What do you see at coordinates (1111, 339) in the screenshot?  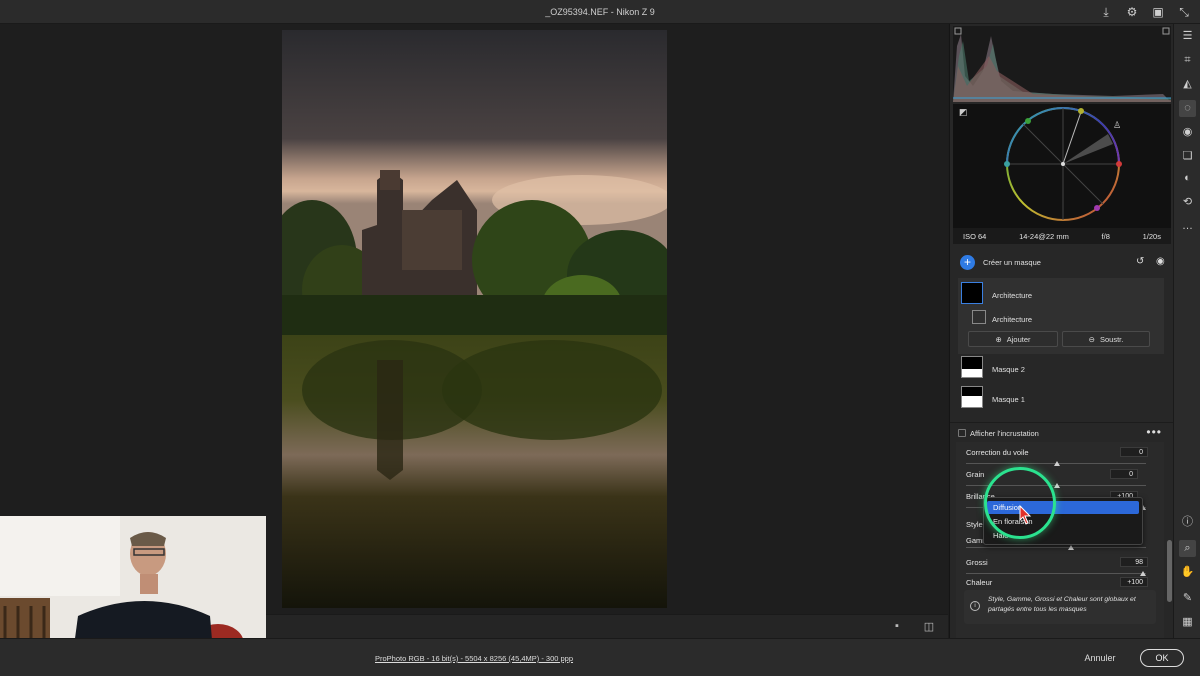 I see `subtract-label: Soustr.` at bounding box center [1111, 339].